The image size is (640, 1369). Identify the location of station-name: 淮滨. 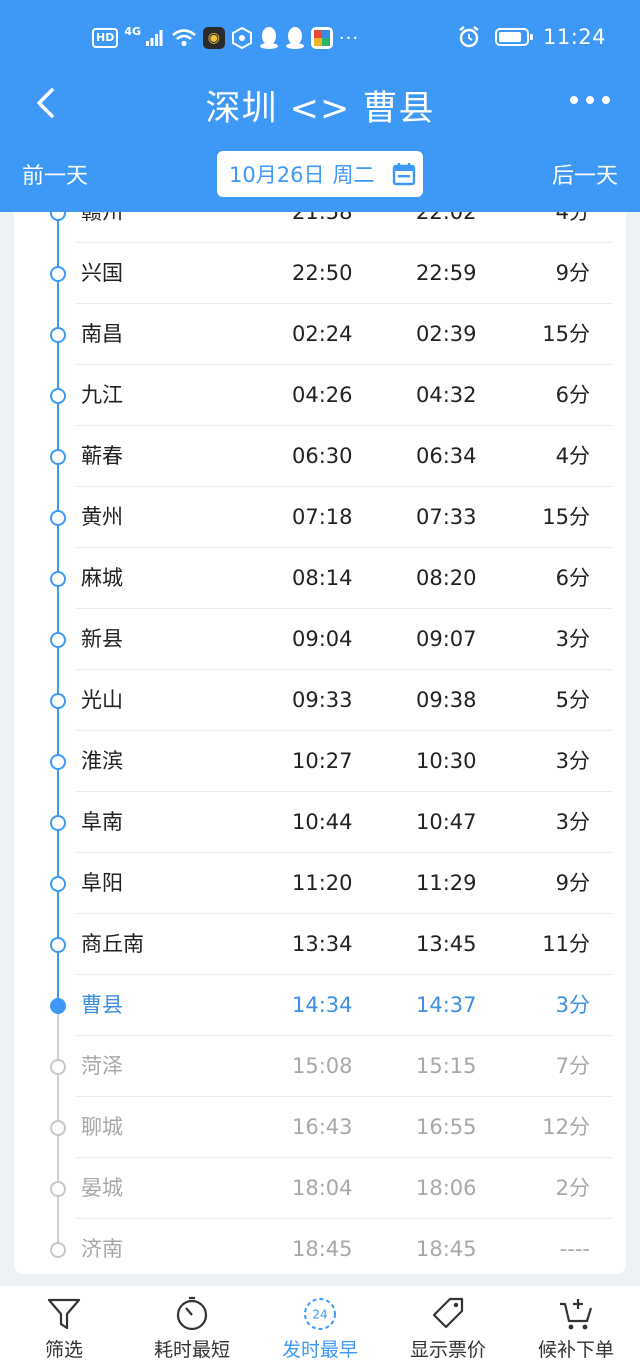
(102, 761).